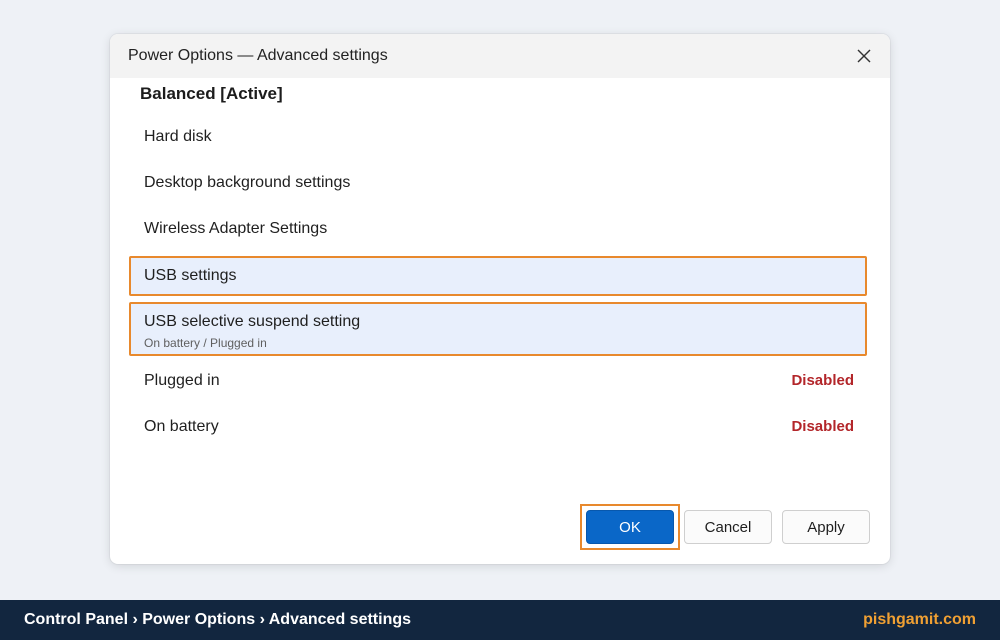  What do you see at coordinates (919, 619) in the screenshot?
I see `brand-watermark: pishgamit.com` at bounding box center [919, 619].